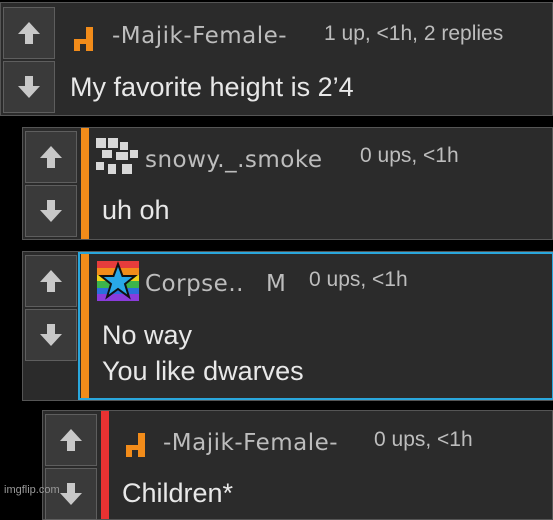 This screenshot has height=520, width=553. I want to click on comment-line: uh oh, so click(136, 210).